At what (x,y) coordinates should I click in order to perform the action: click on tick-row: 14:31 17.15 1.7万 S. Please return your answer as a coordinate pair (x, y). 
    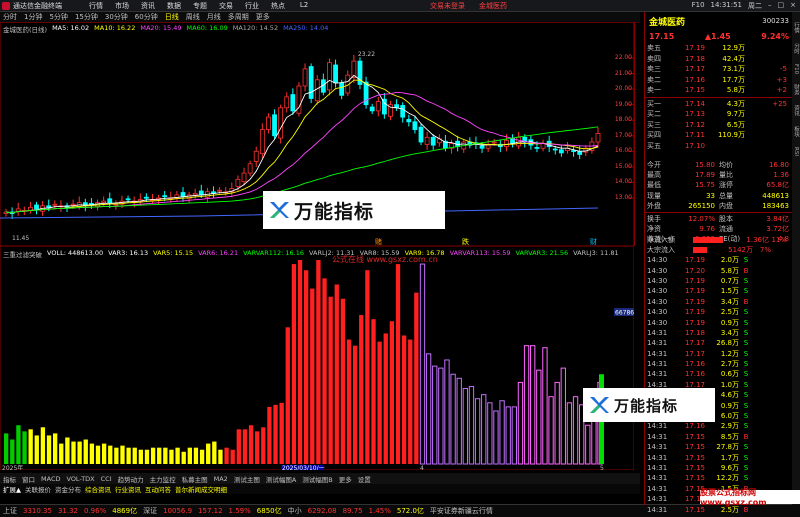
    Looking at the image, I should click on (719, 457).